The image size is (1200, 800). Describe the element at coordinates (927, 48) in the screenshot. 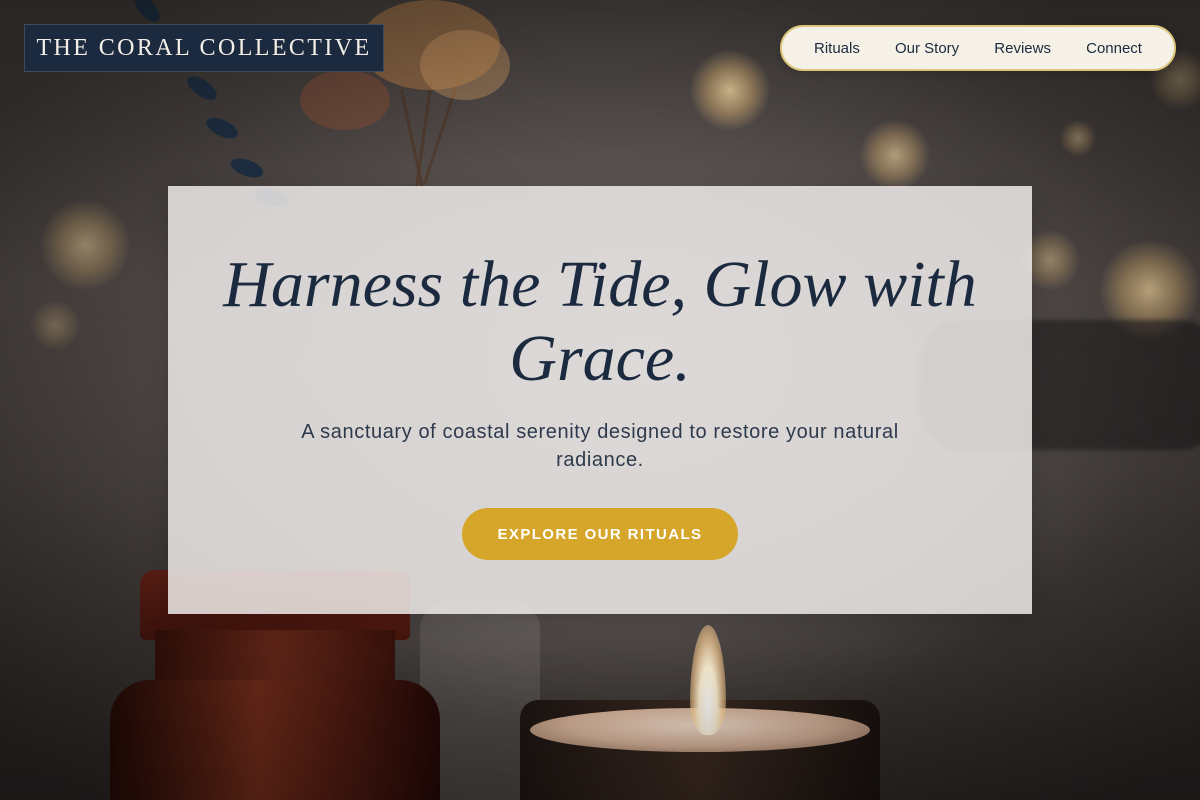

I see `nav-item-our-story: Our Story` at that location.